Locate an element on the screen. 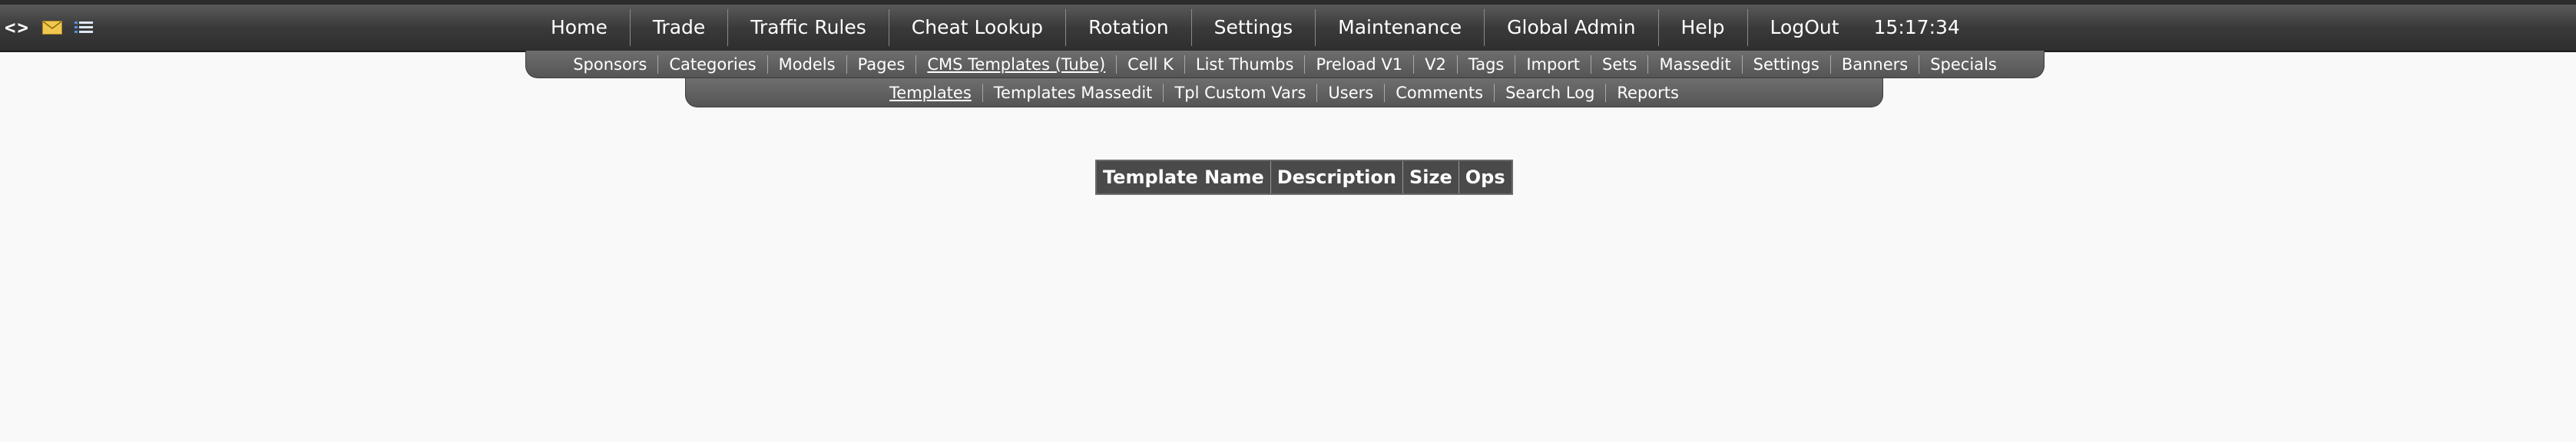 The width and height of the screenshot is (2576, 442). nav-maintenance: Maintenance is located at coordinates (1401, 28).